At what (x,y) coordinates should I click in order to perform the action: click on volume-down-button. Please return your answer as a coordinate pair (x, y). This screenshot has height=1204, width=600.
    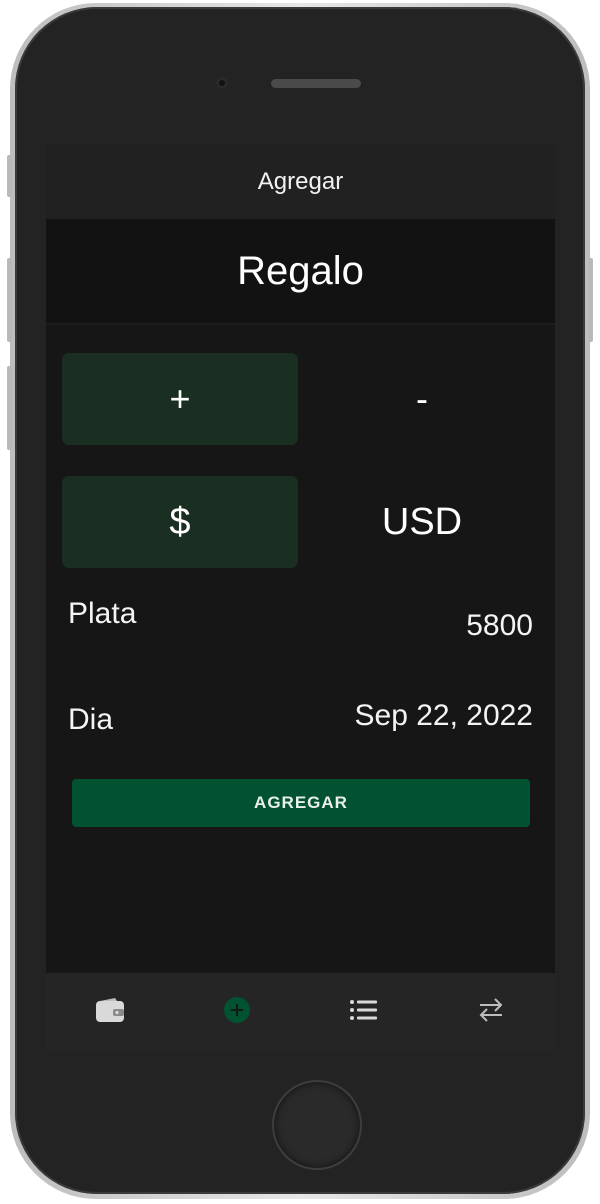
    Looking at the image, I should click on (9, 408).